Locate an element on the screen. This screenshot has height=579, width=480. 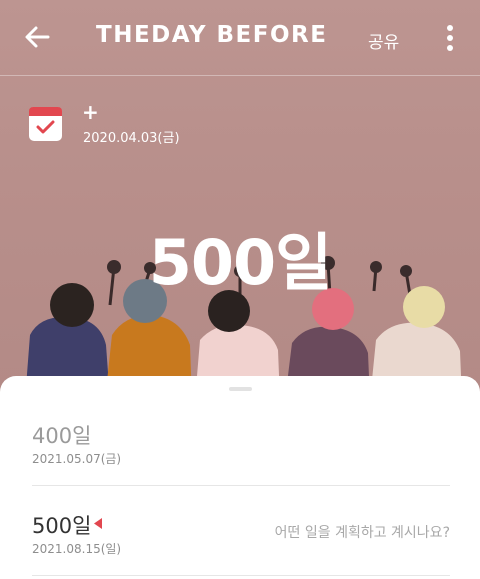
count-sign: + is located at coordinates (90, 112).